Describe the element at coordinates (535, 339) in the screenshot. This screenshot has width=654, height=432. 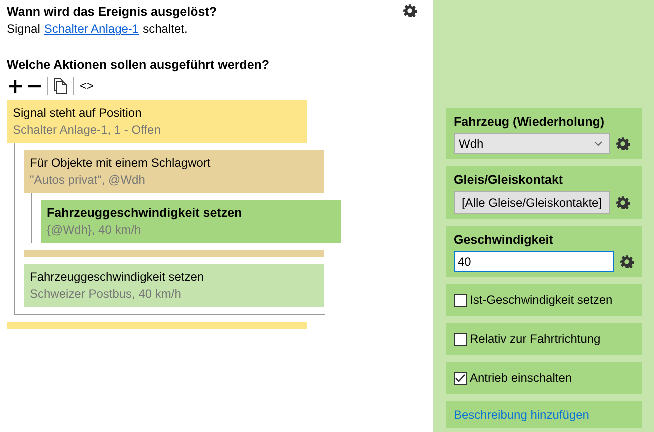
I see `checkbox-label: Relativ zur Fahrtrichtung` at that location.